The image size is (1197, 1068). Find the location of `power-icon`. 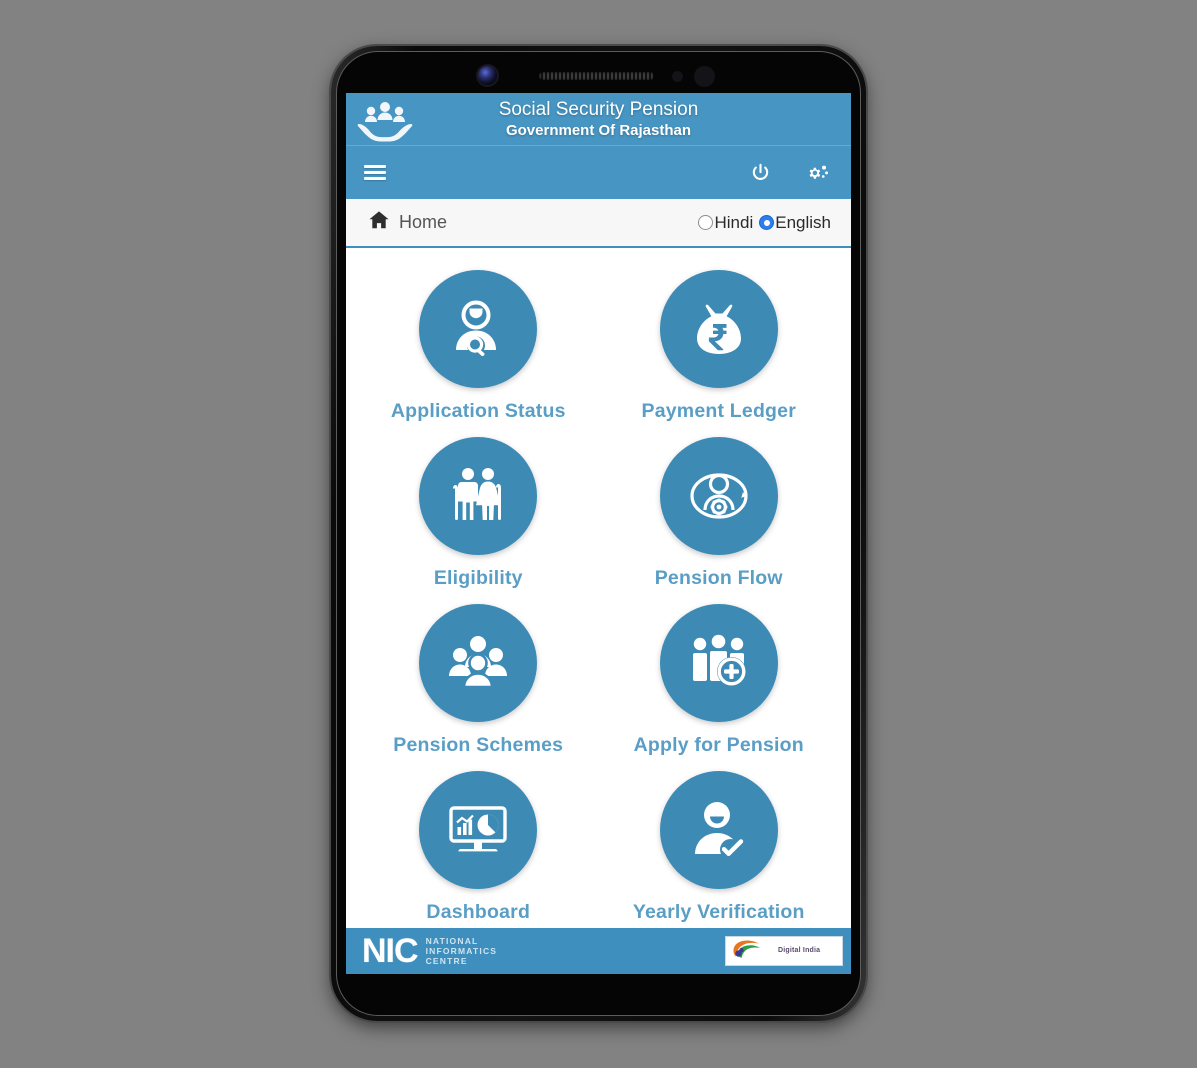

power-icon is located at coordinates (760, 172).